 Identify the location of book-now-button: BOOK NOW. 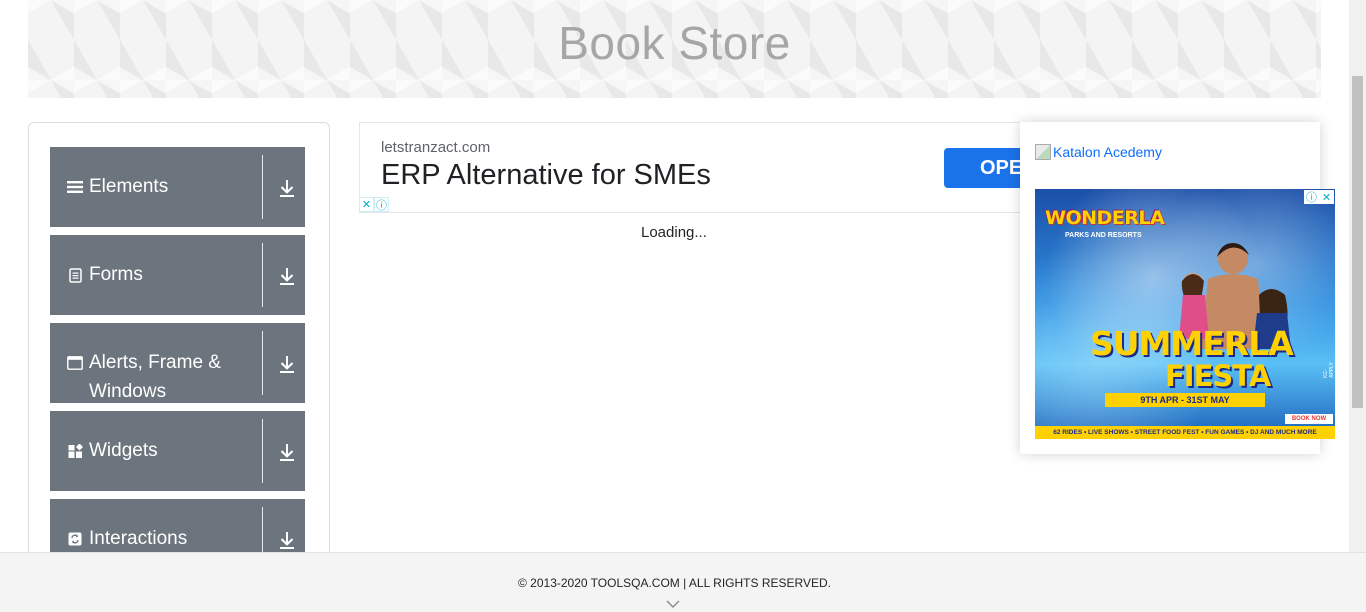
(1309, 419).